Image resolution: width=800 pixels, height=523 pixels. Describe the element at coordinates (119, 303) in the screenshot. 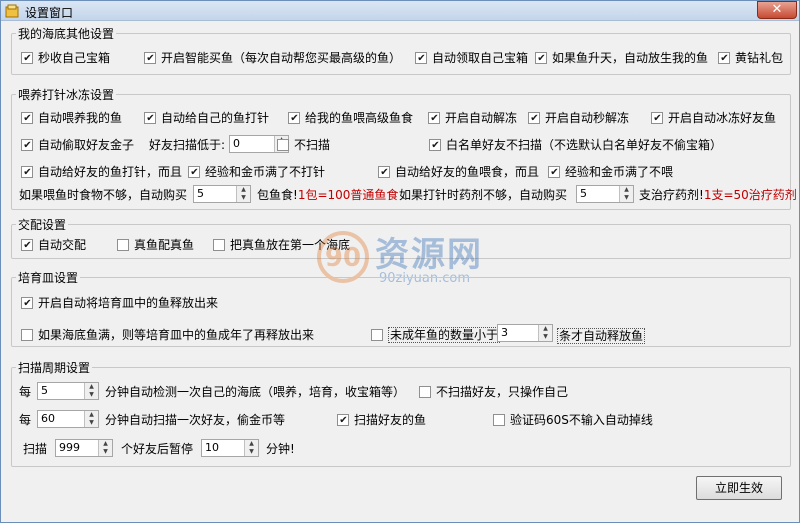

I see `checkbox-auto-release-incubator: 开启自动将培育皿中的鱼释放出来` at that location.